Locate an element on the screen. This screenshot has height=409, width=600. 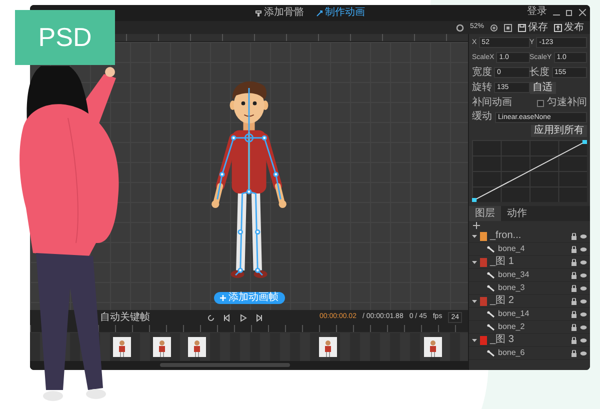
restore-icon is located at coordinates (569, 12).